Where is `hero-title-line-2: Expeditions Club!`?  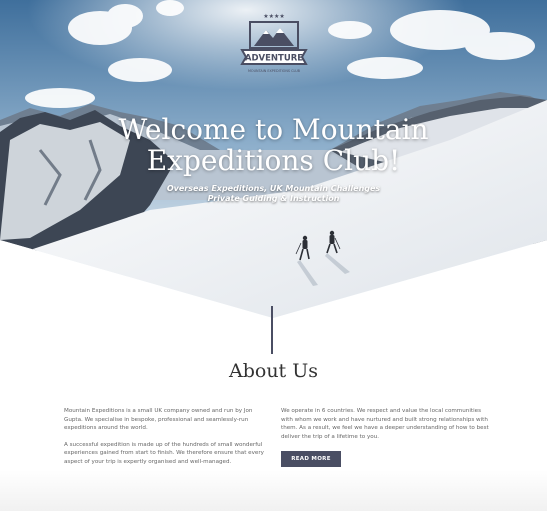 hero-title-line-2: Expeditions Club! is located at coordinates (273, 160).